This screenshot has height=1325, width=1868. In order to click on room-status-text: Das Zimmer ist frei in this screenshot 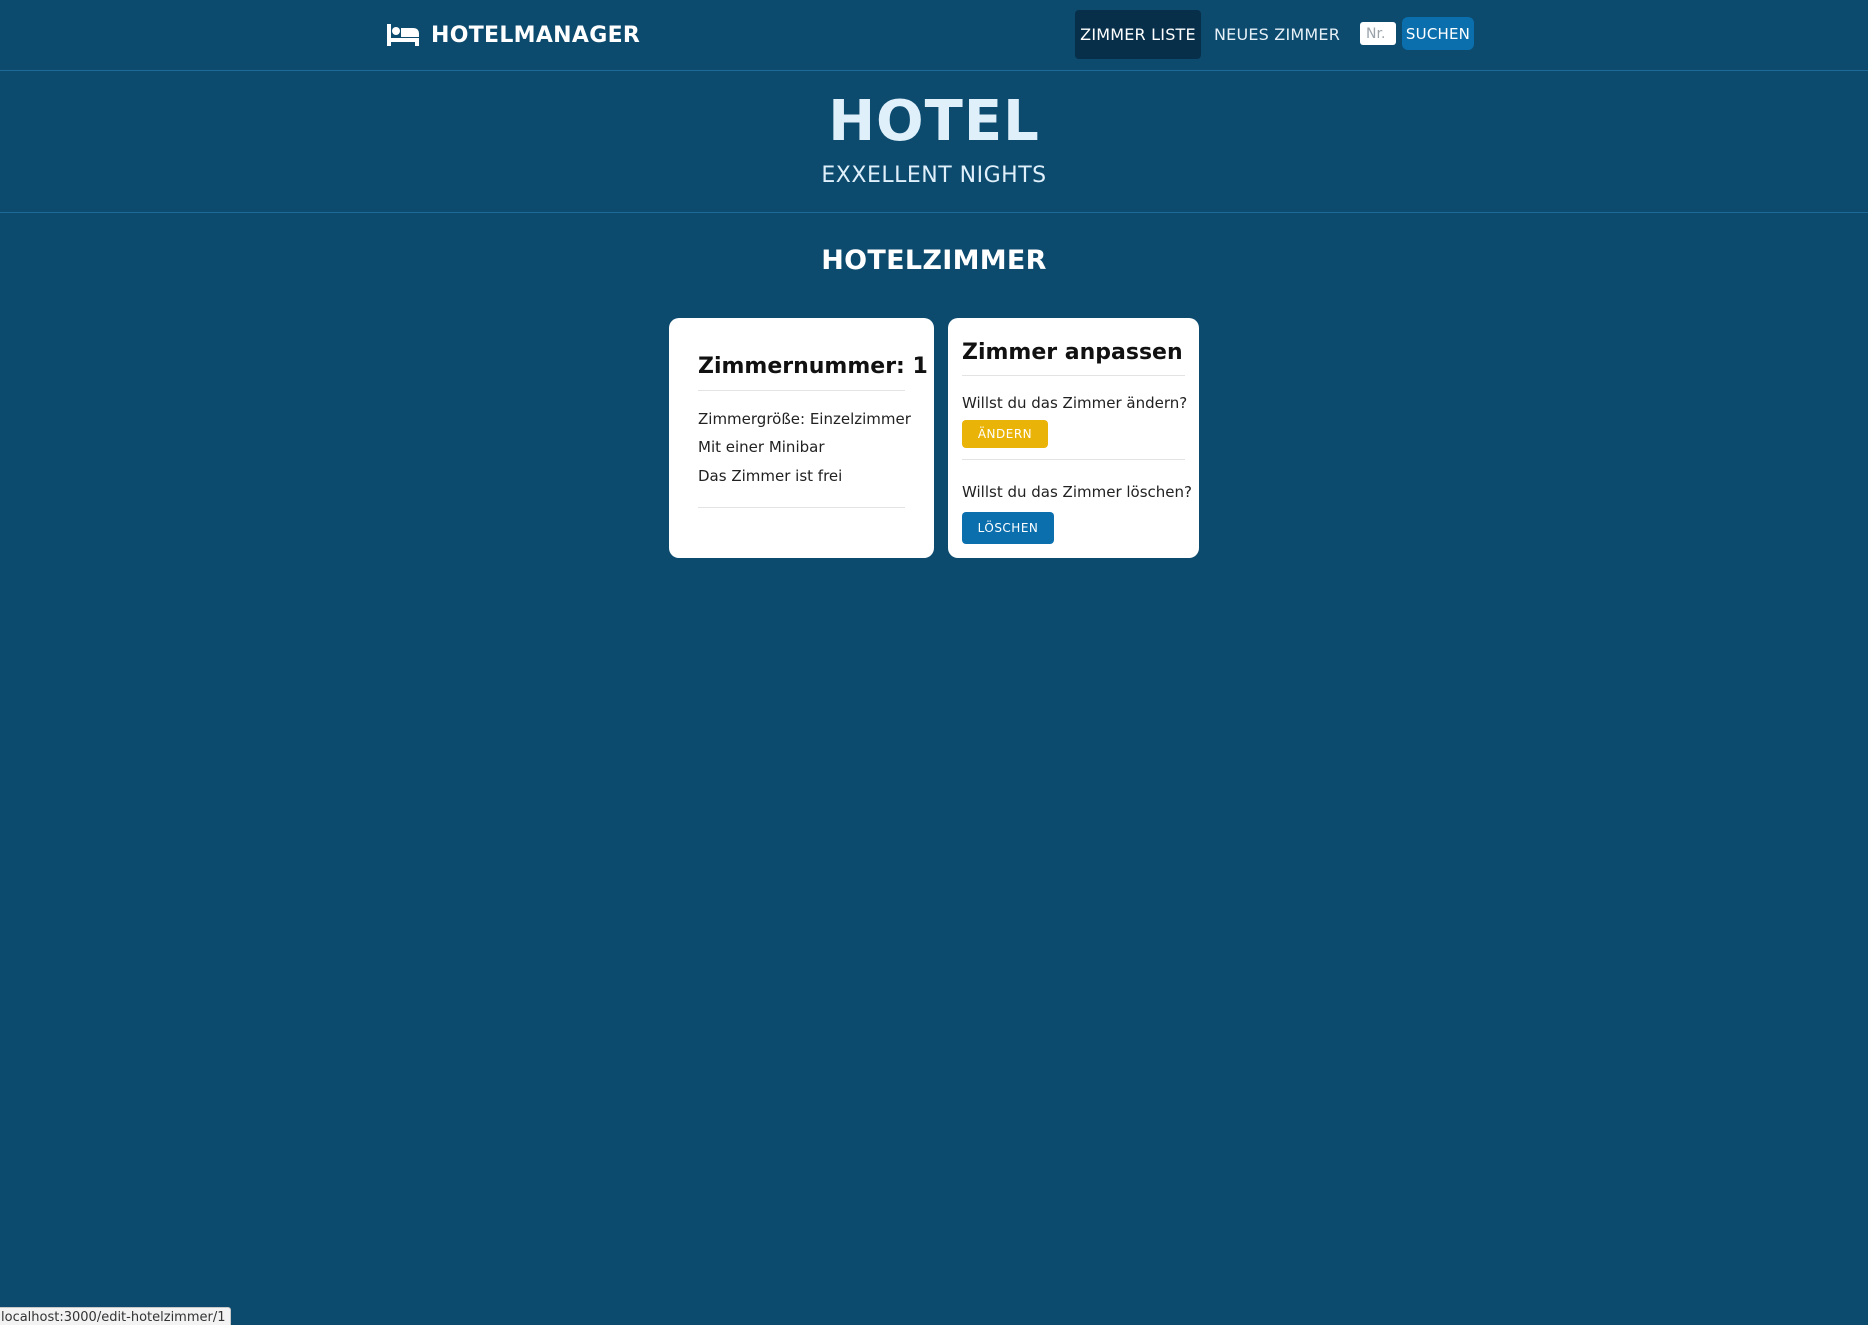, I will do `click(770, 476)`.